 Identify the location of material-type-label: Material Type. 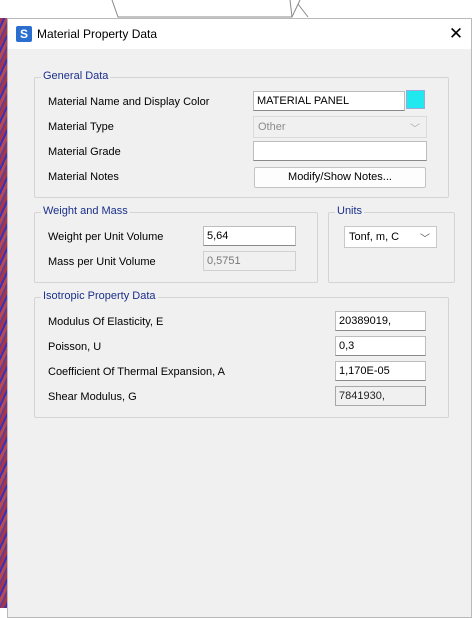
(81, 127).